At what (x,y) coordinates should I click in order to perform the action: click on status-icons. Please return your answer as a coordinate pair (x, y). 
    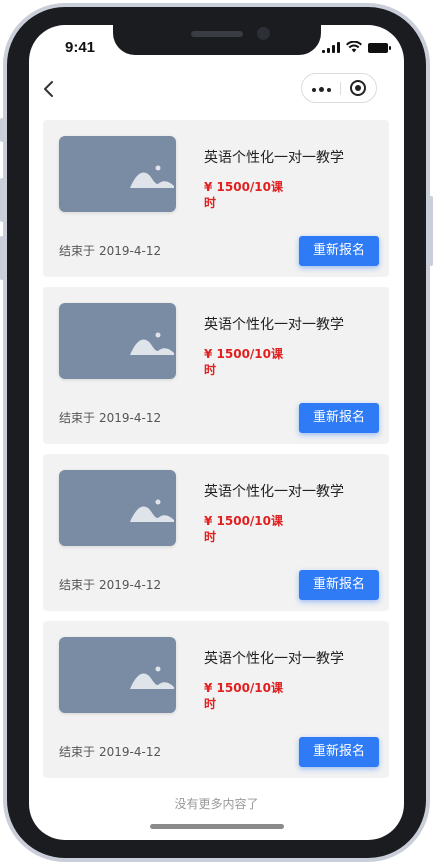
    Looking at the image, I should click on (356, 47).